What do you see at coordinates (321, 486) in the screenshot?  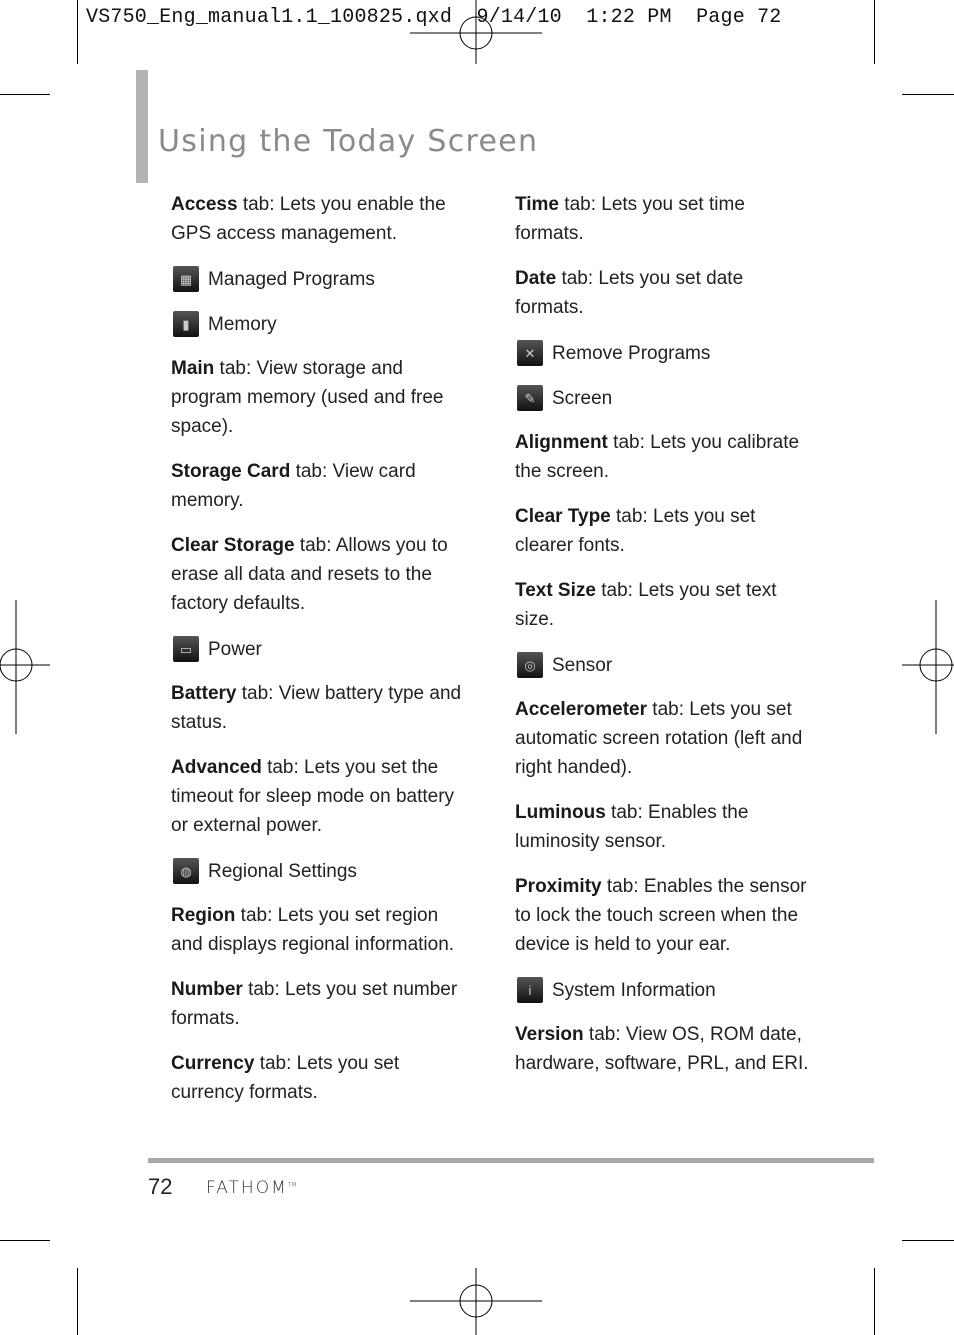 I see `description-paragraph: Storage Card tab: View card memory.` at bounding box center [321, 486].